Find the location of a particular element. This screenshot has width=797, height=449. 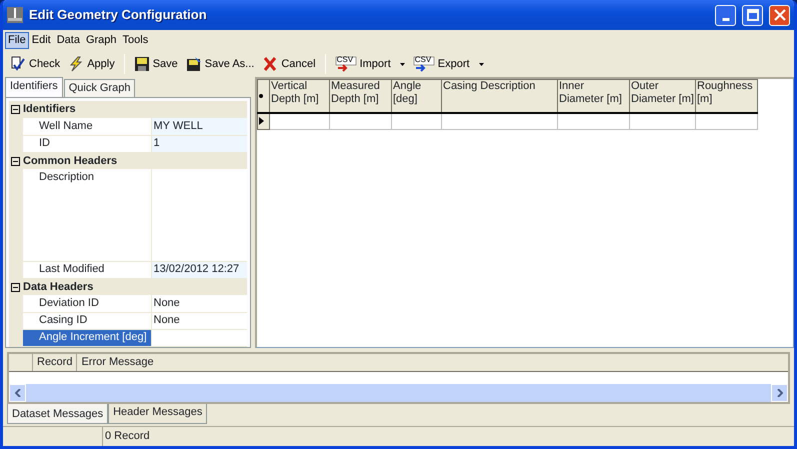

column-header: Angle [deg] is located at coordinates (417, 96).